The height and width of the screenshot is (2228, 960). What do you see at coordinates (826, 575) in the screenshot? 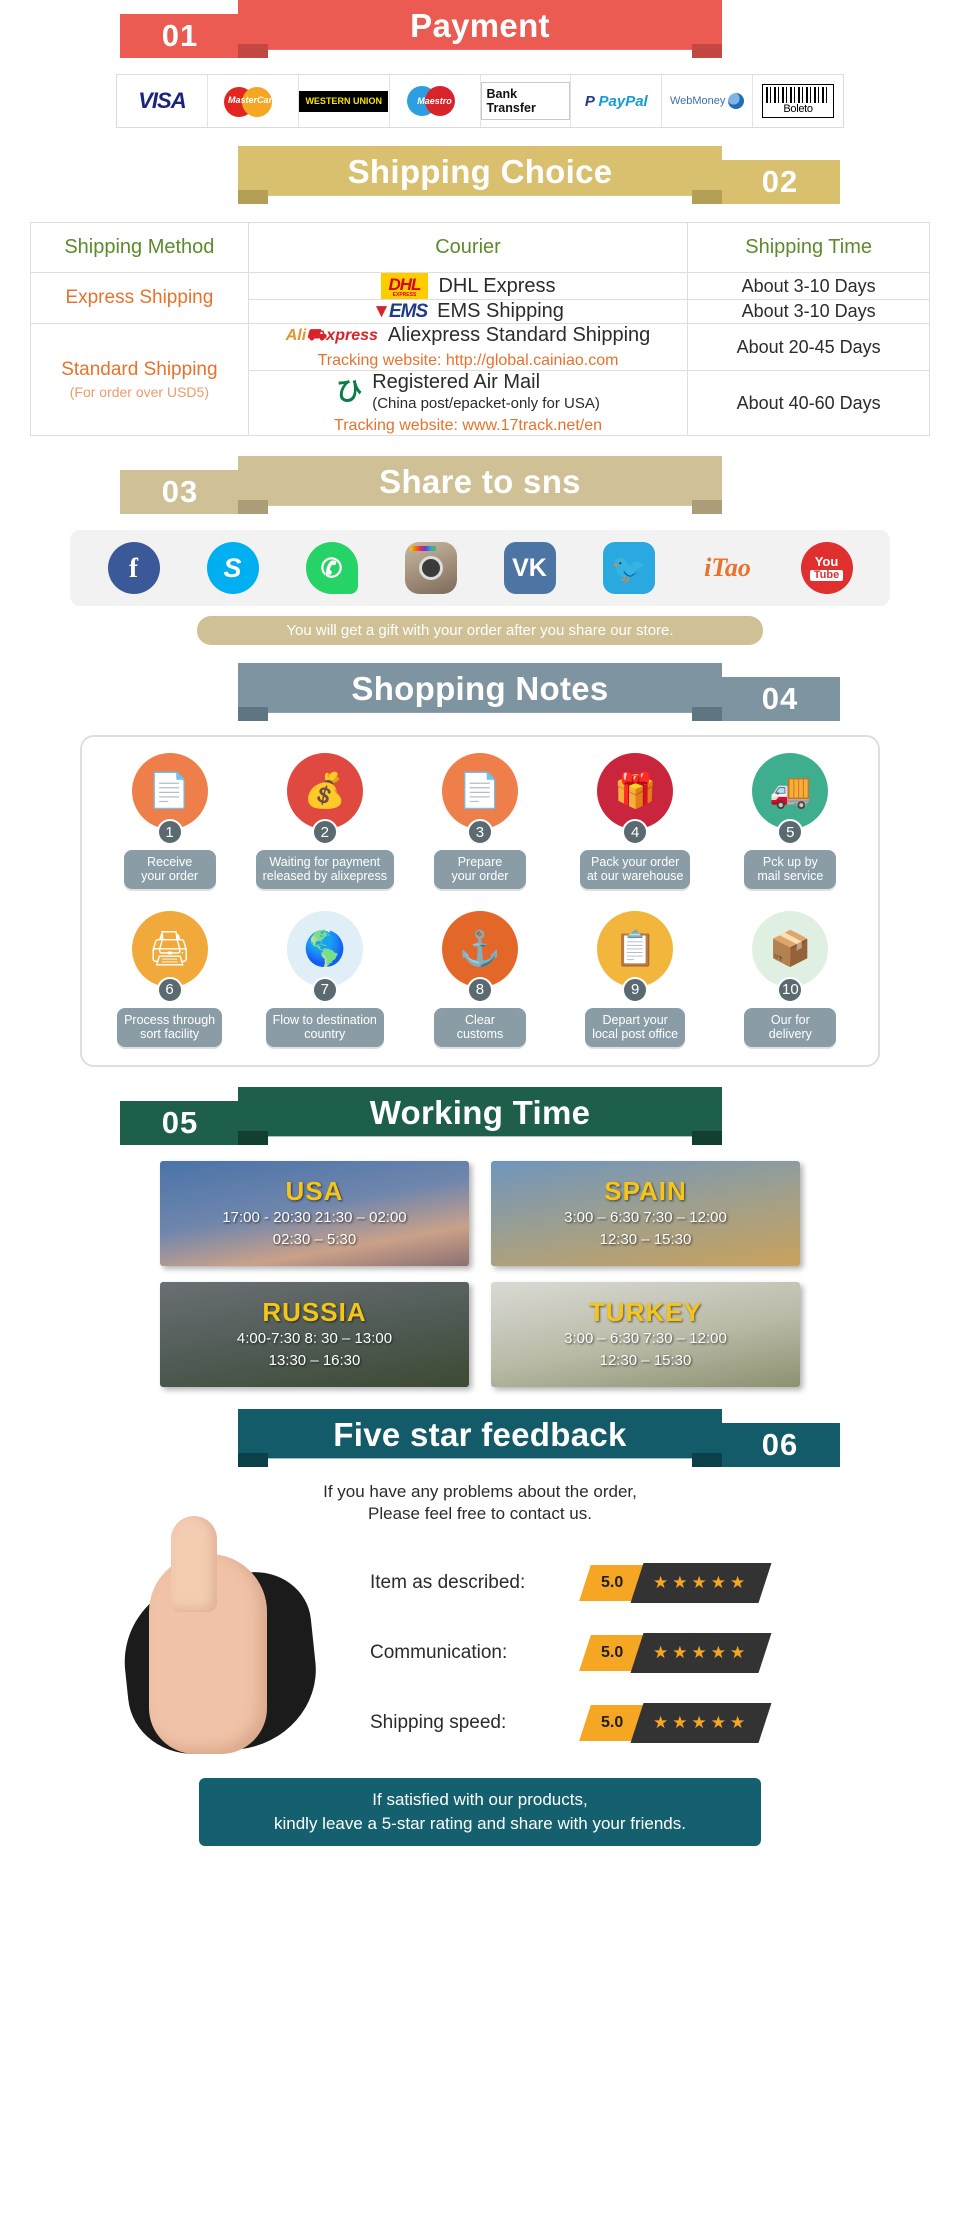
I see `youtube-tube-label: Tube` at bounding box center [826, 575].